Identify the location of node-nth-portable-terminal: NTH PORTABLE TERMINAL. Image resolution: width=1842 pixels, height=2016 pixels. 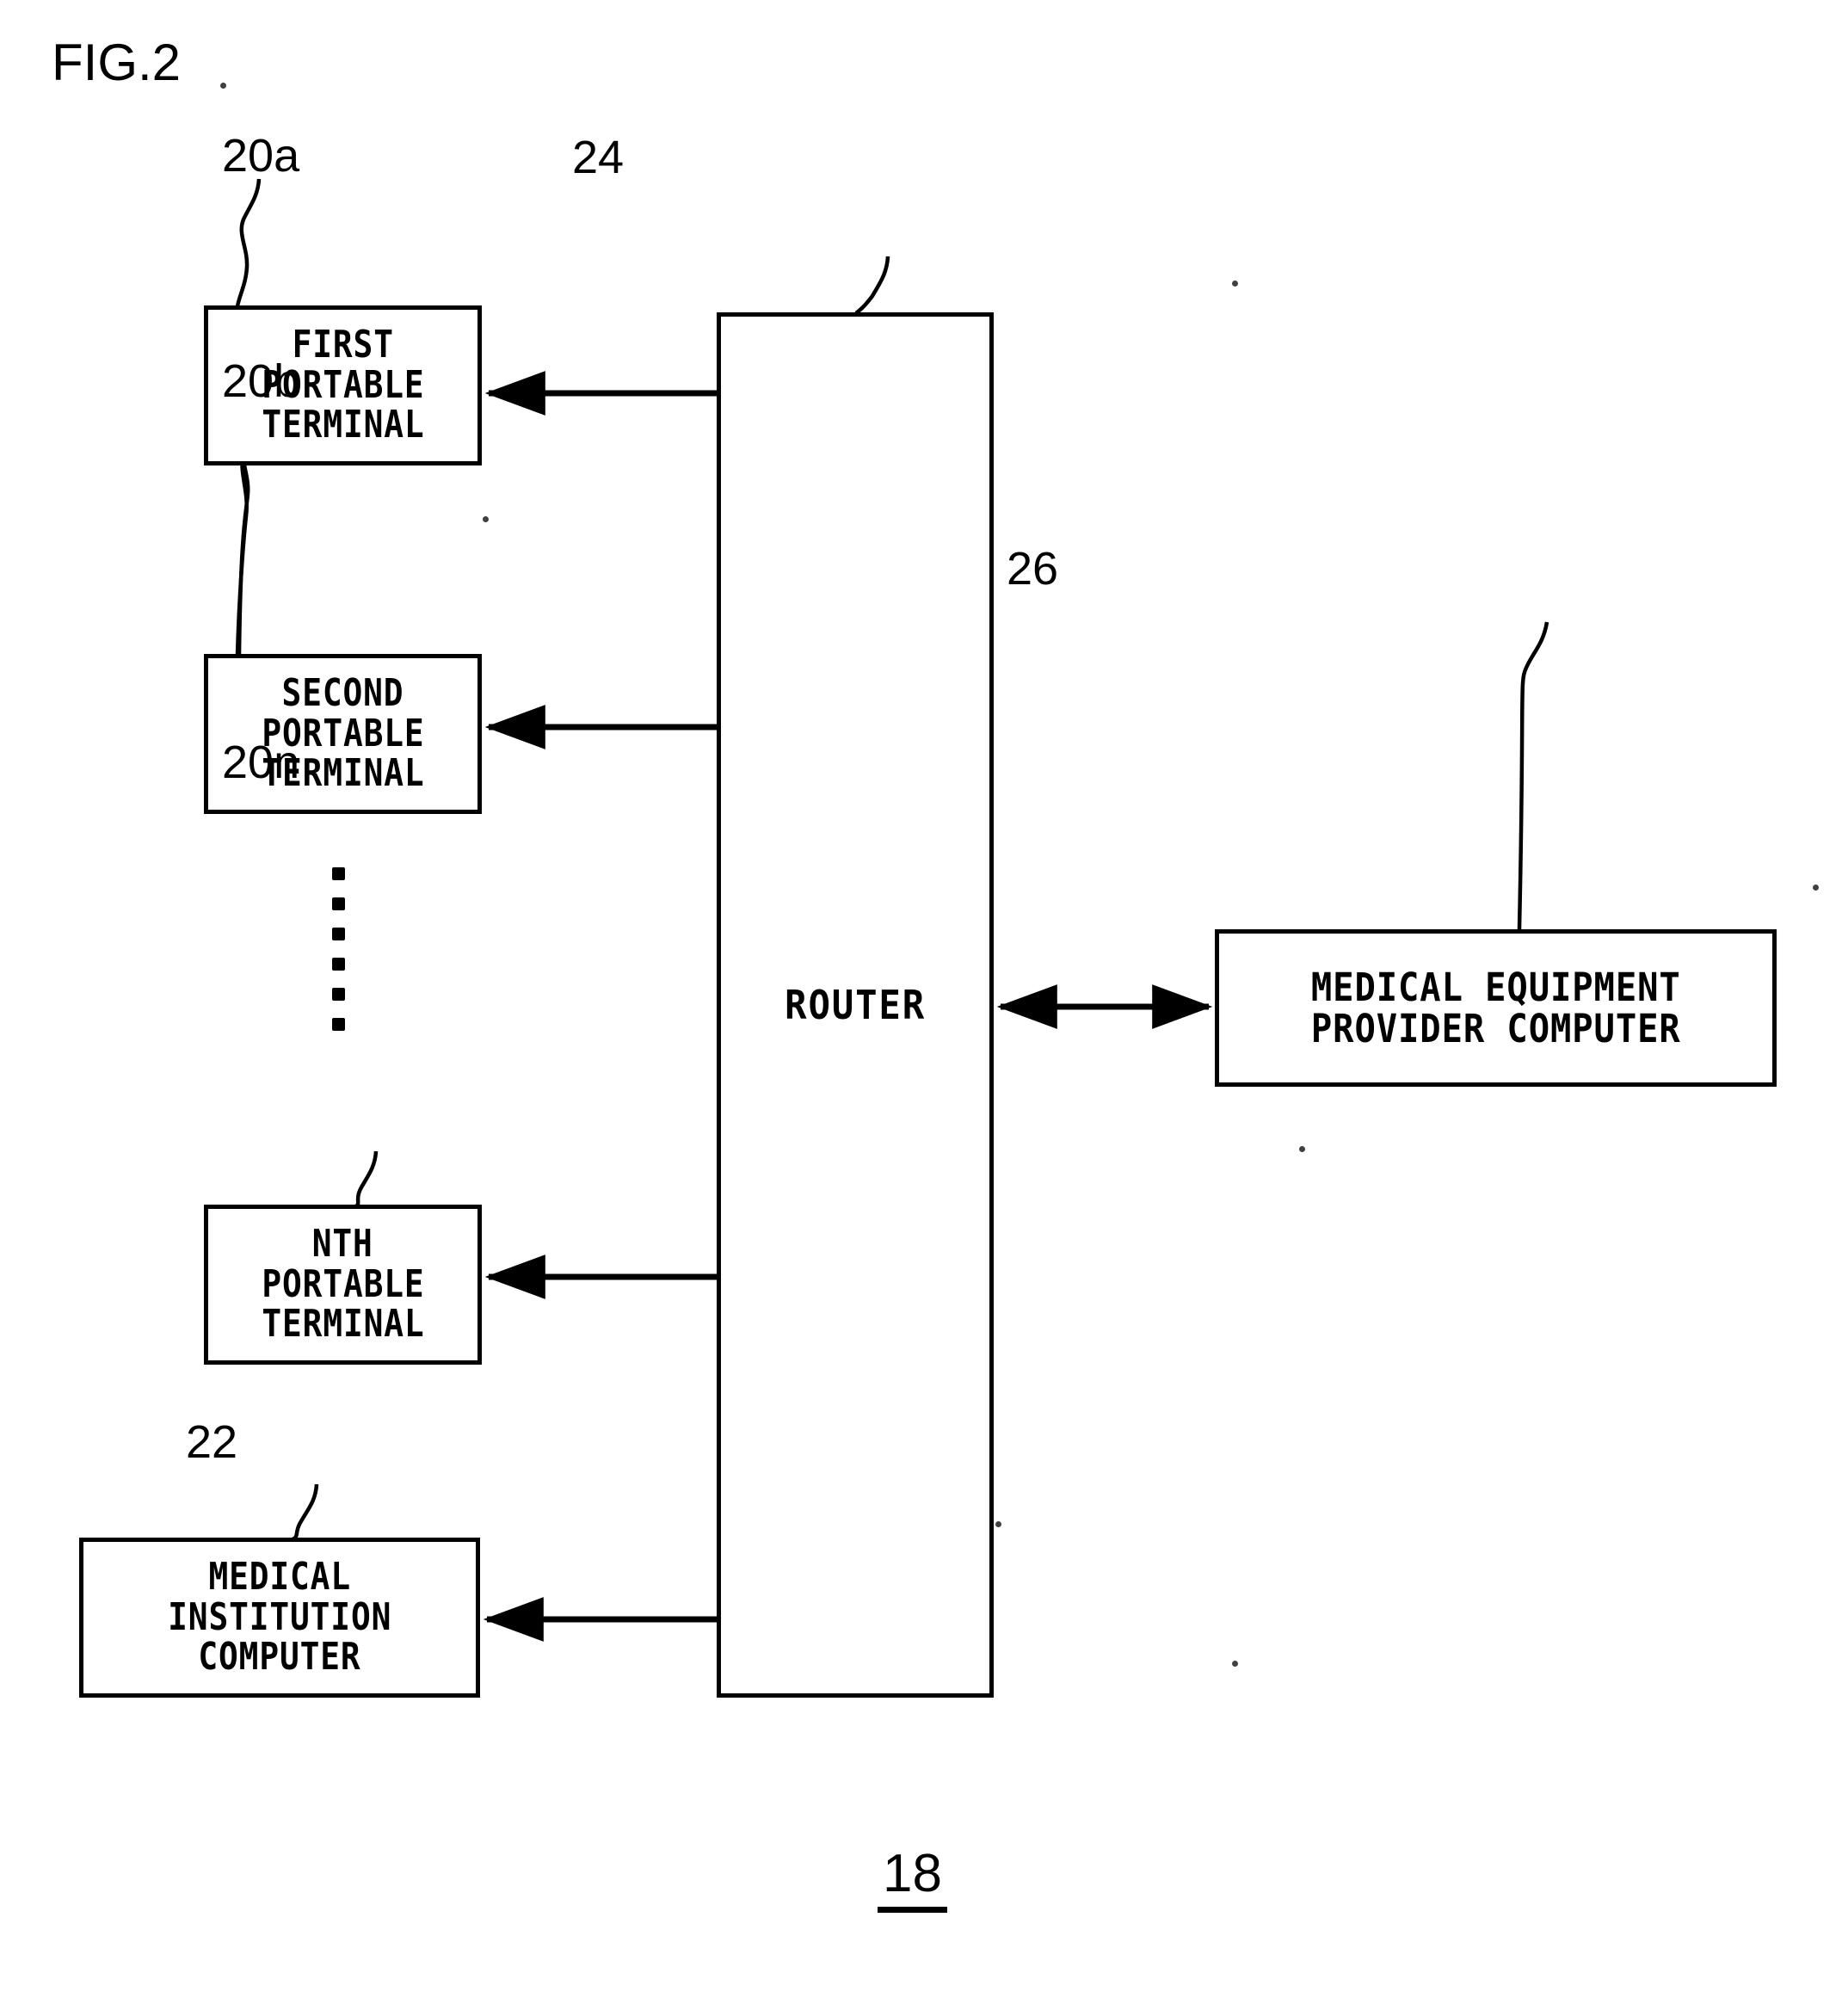
(343, 1285).